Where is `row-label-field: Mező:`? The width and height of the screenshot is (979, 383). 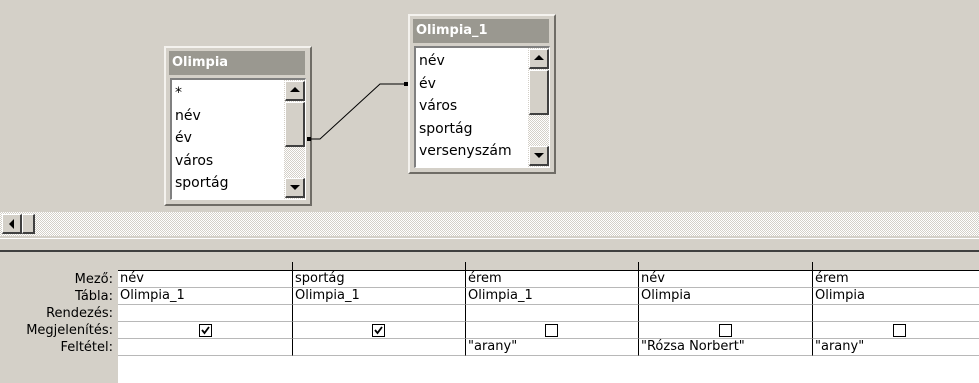 row-label-field: Mező: is located at coordinates (93, 279).